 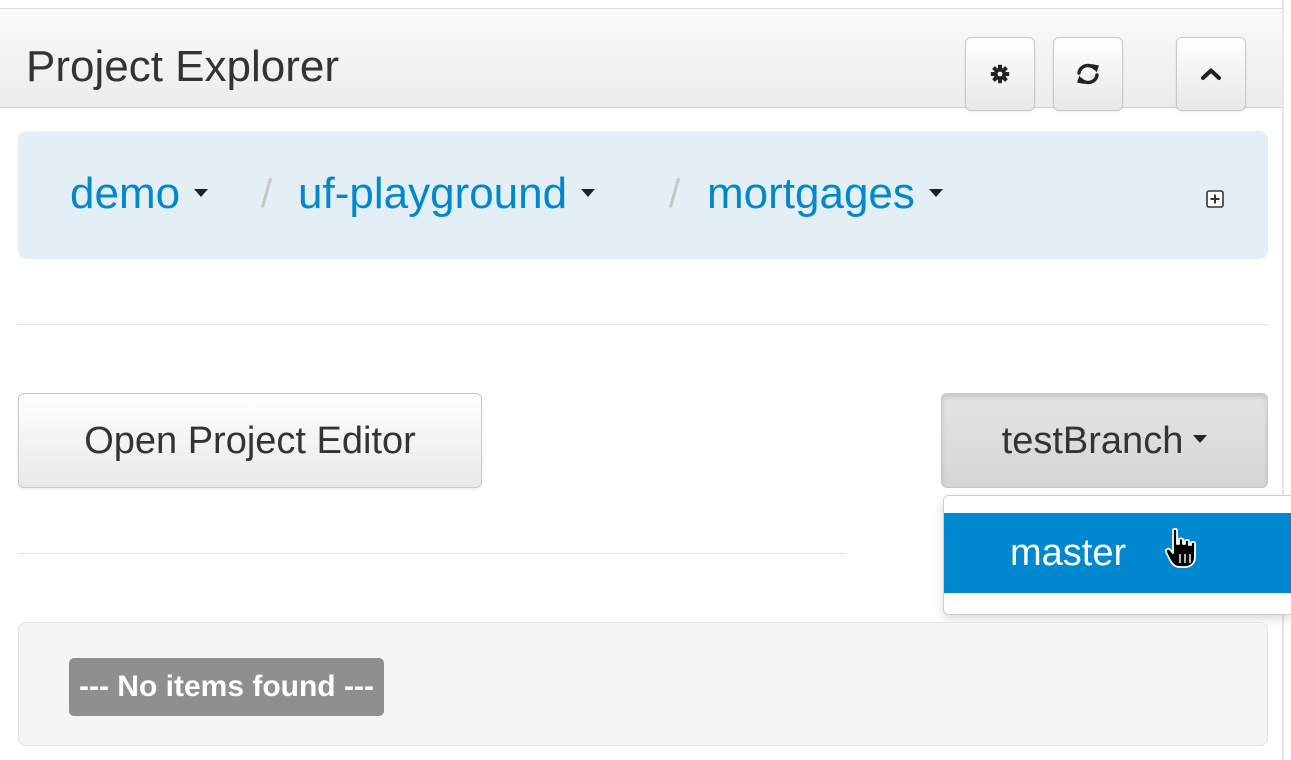 What do you see at coordinates (1215, 199) in the screenshot?
I see `plus-square-icon` at bounding box center [1215, 199].